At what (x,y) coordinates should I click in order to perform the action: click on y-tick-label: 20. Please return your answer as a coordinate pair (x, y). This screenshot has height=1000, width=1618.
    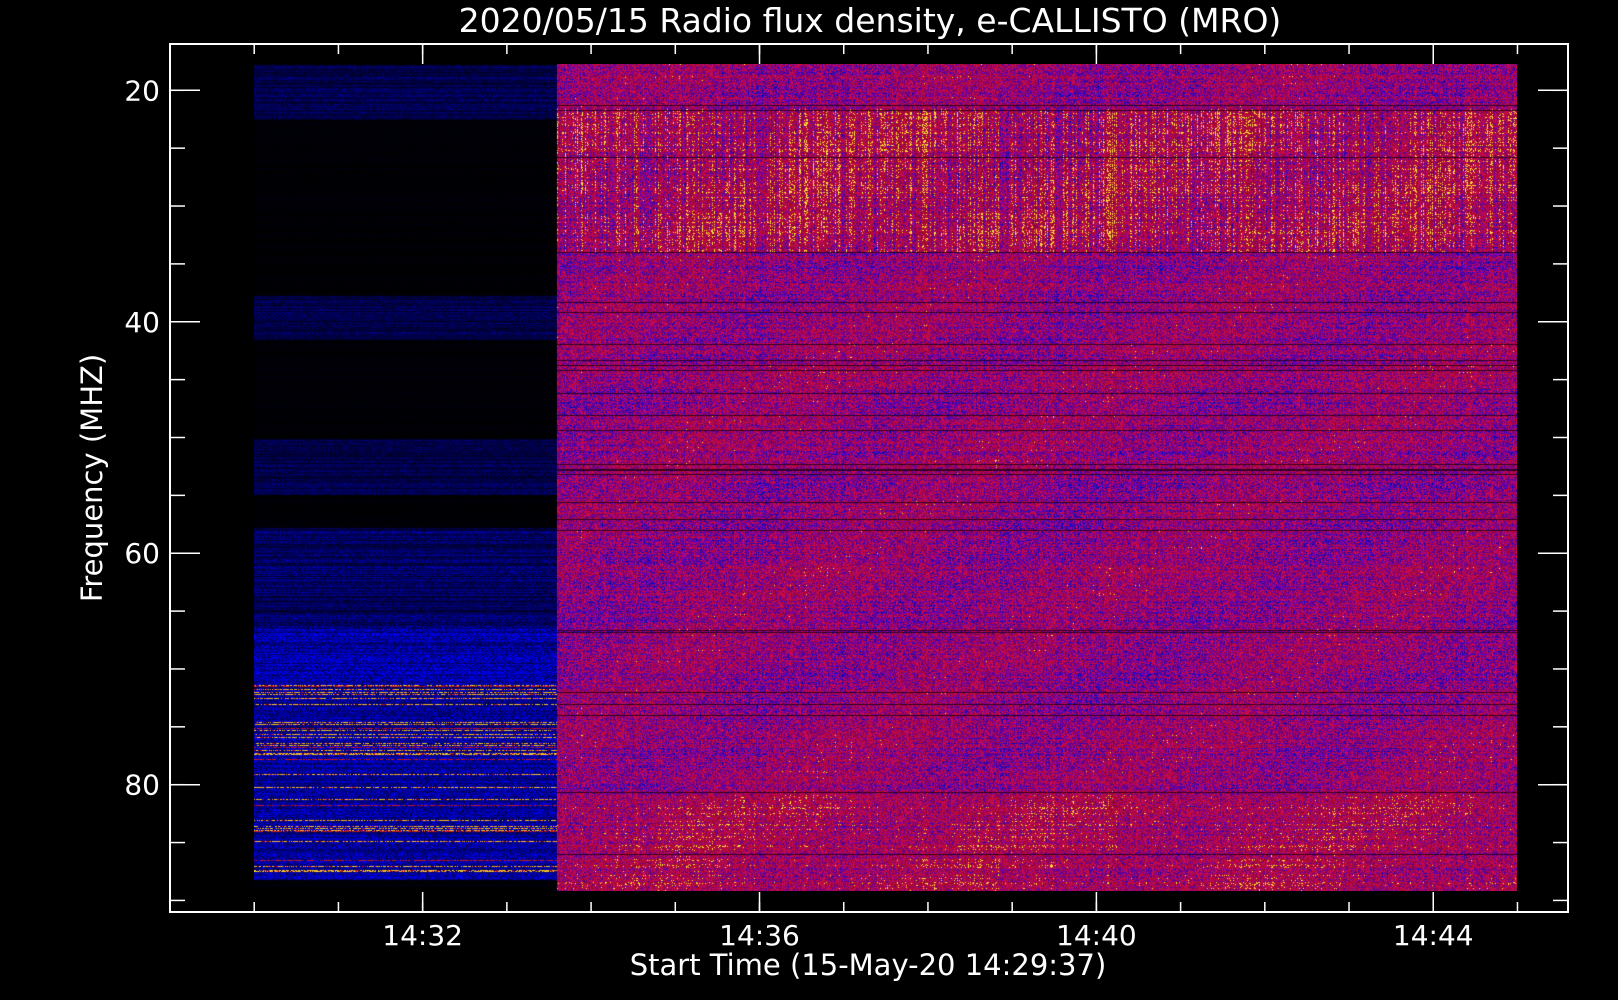
    Looking at the image, I should click on (142, 90).